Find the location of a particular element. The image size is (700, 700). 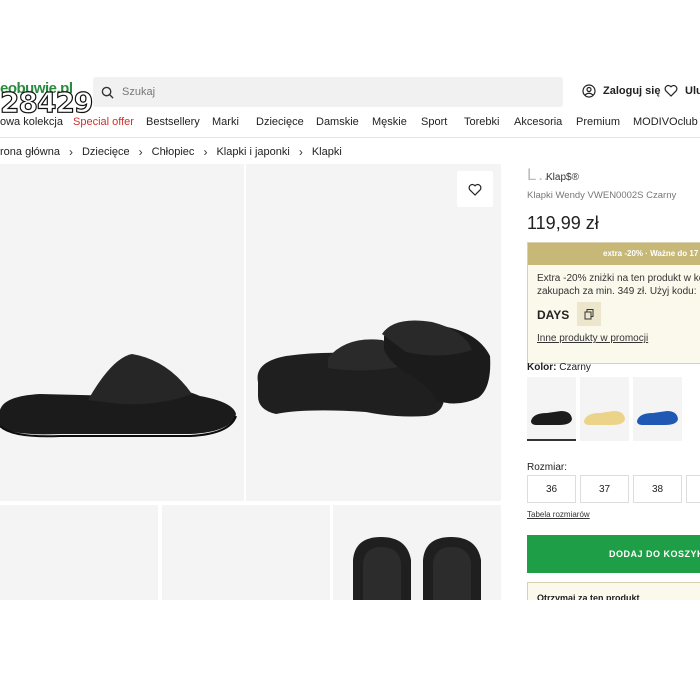

add-to-favorites-button is located at coordinates (475, 189).